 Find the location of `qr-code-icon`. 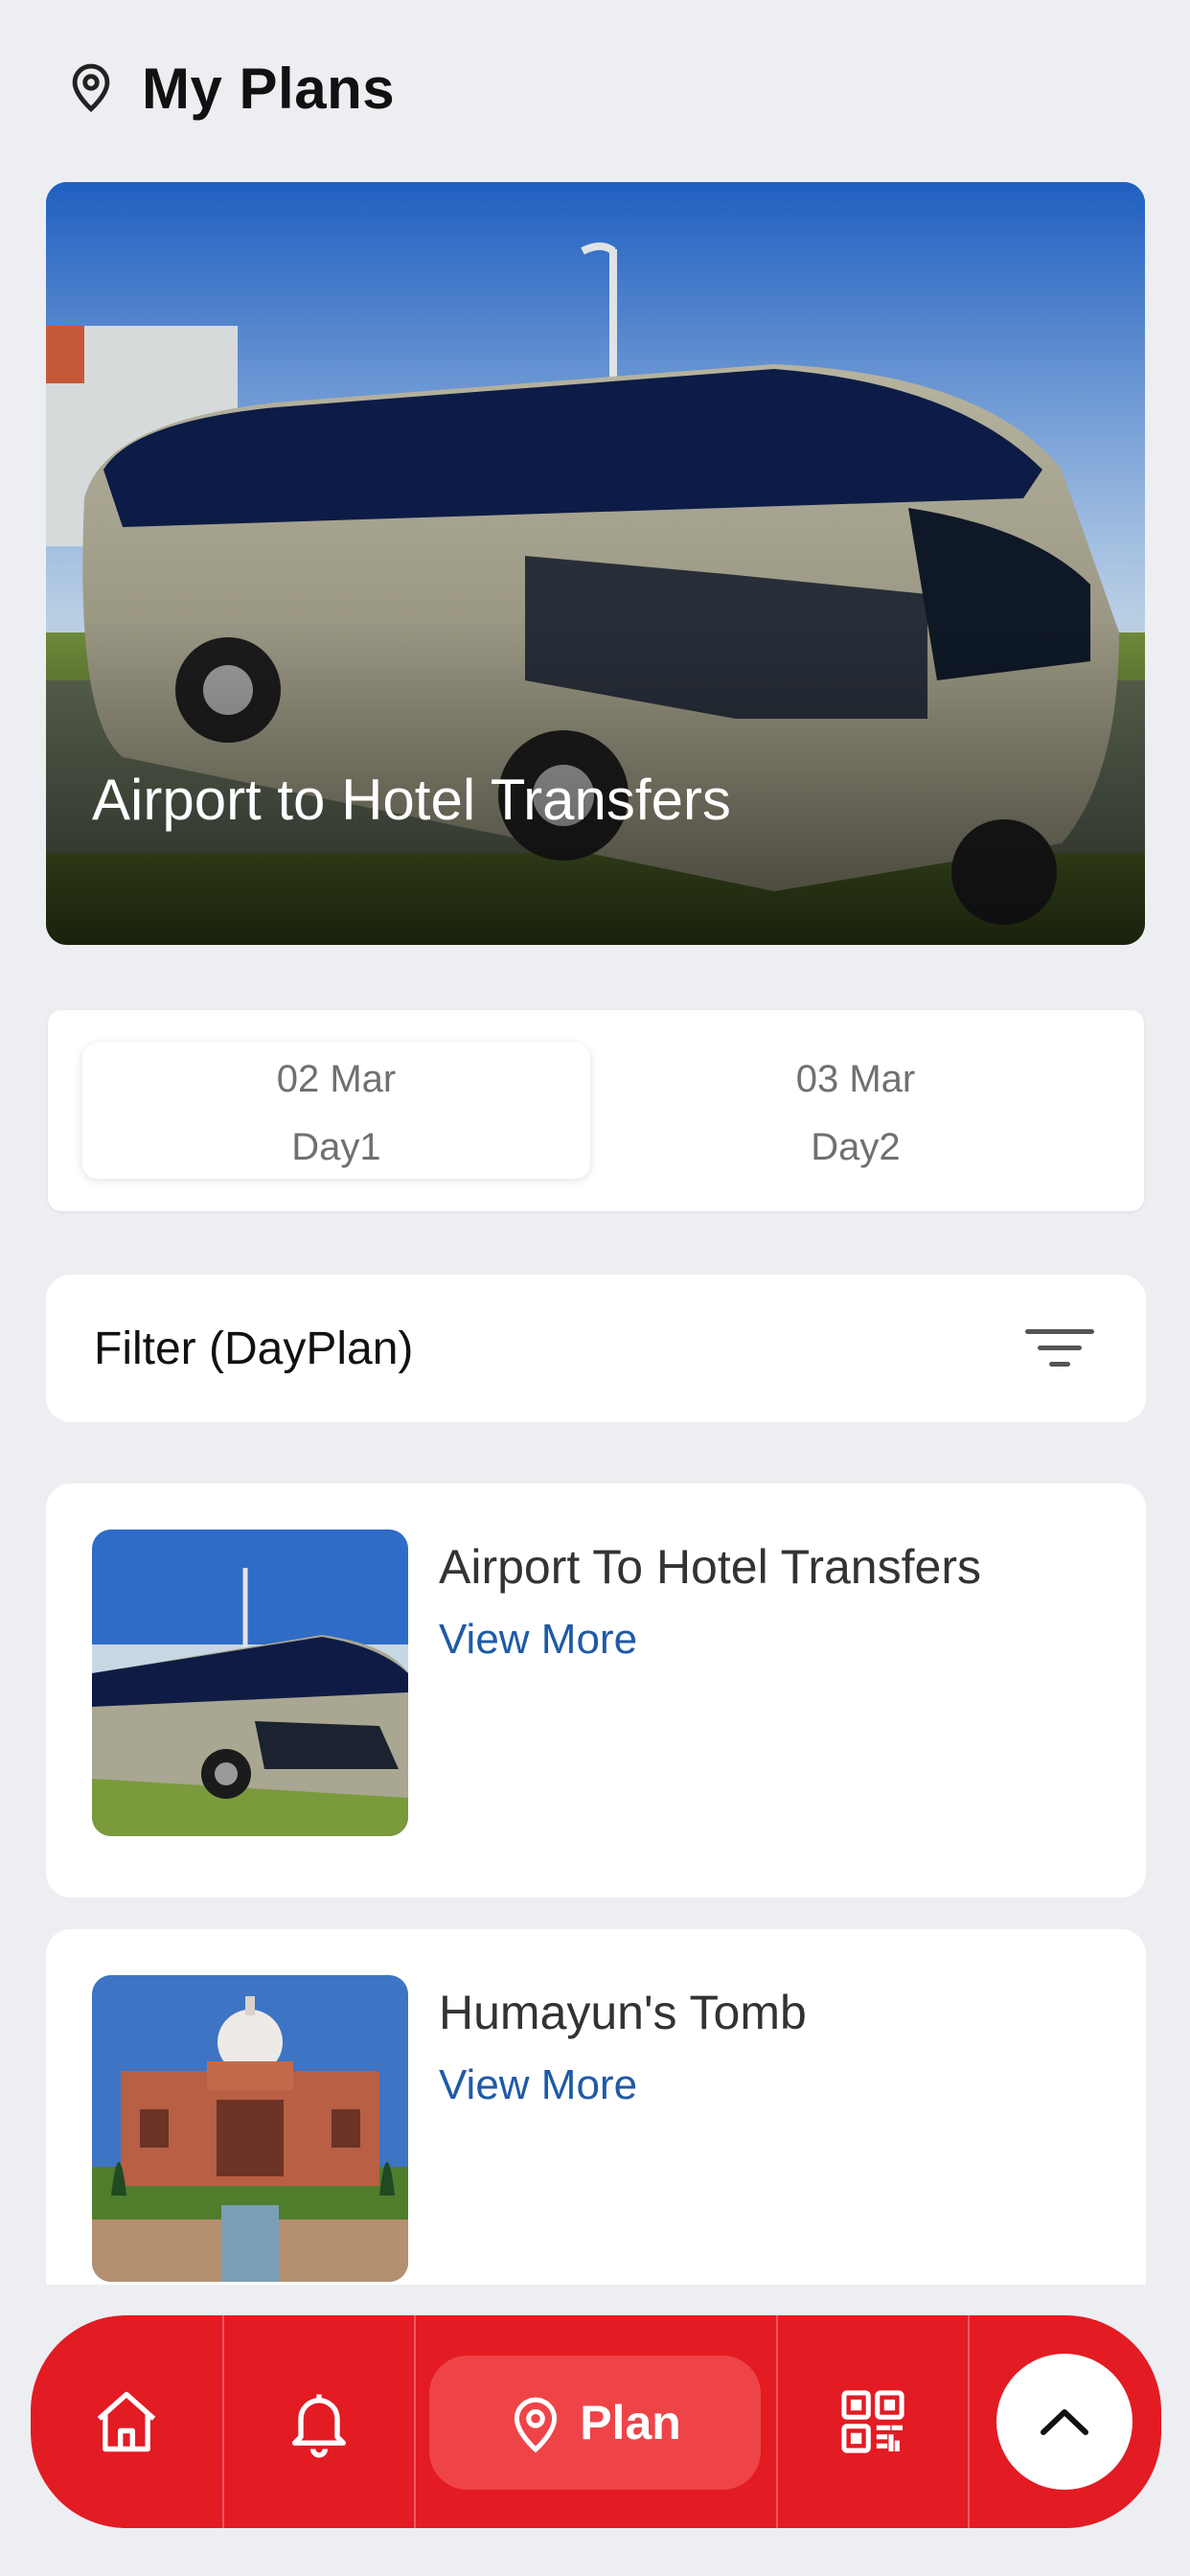

qr-code-icon is located at coordinates (873, 2421).